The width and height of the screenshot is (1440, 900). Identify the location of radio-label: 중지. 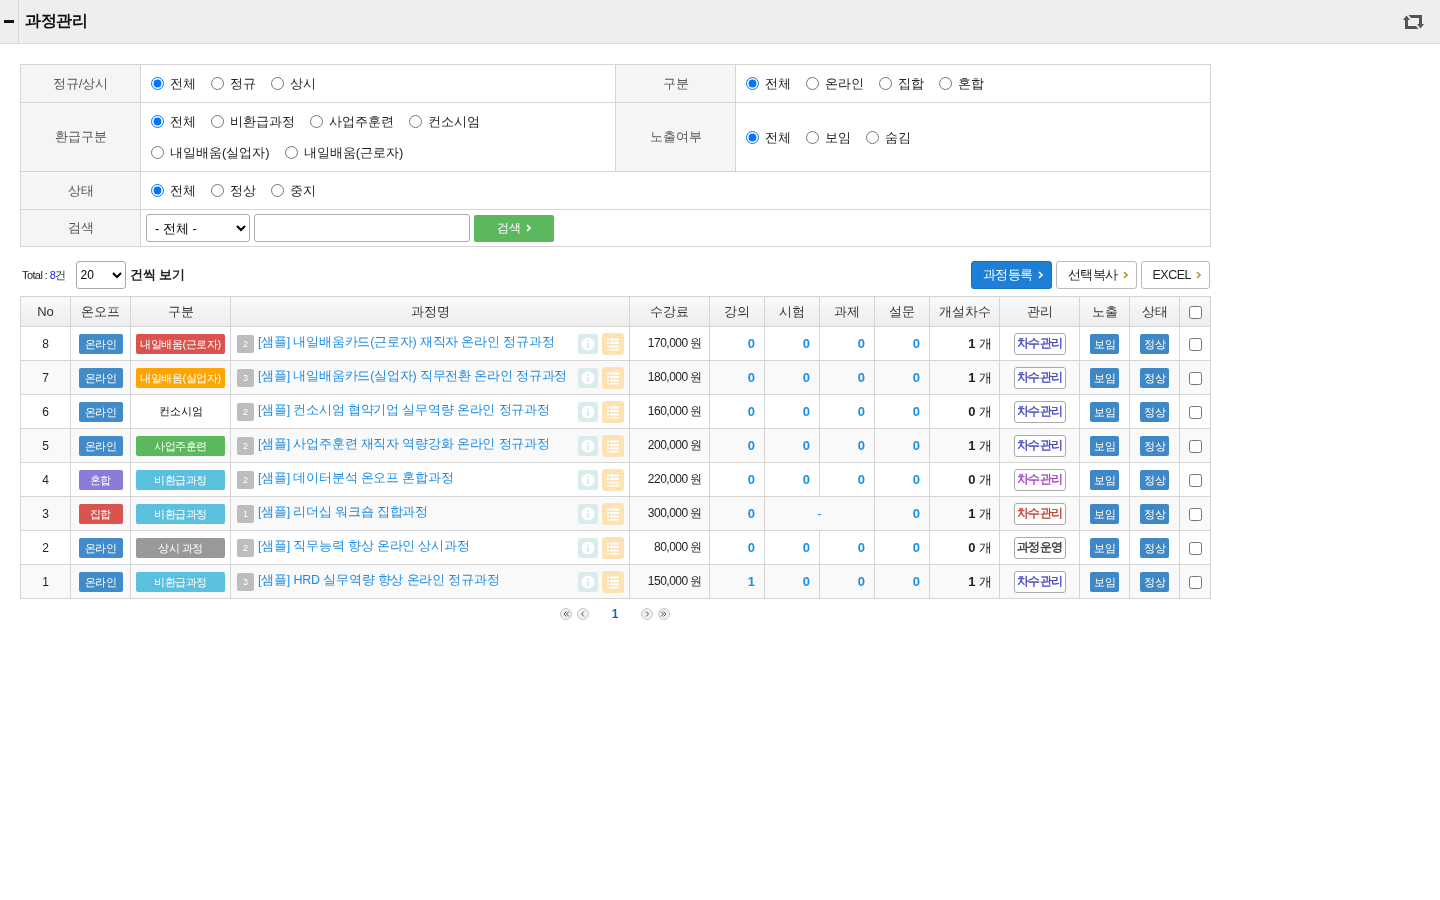
(303, 190).